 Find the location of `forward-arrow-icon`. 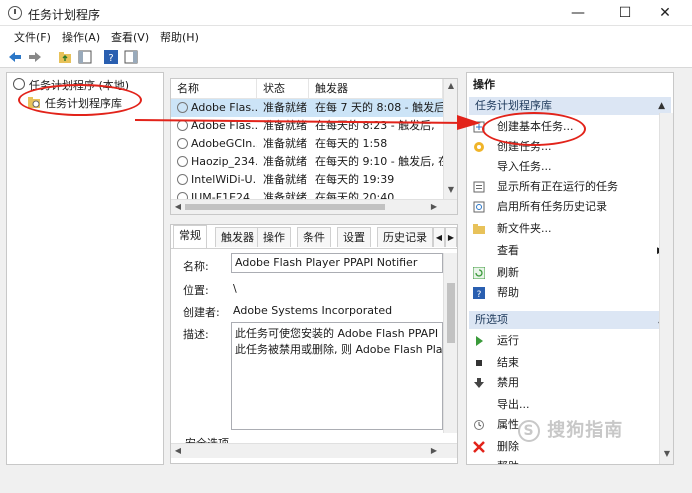

forward-arrow-icon is located at coordinates (35, 57).